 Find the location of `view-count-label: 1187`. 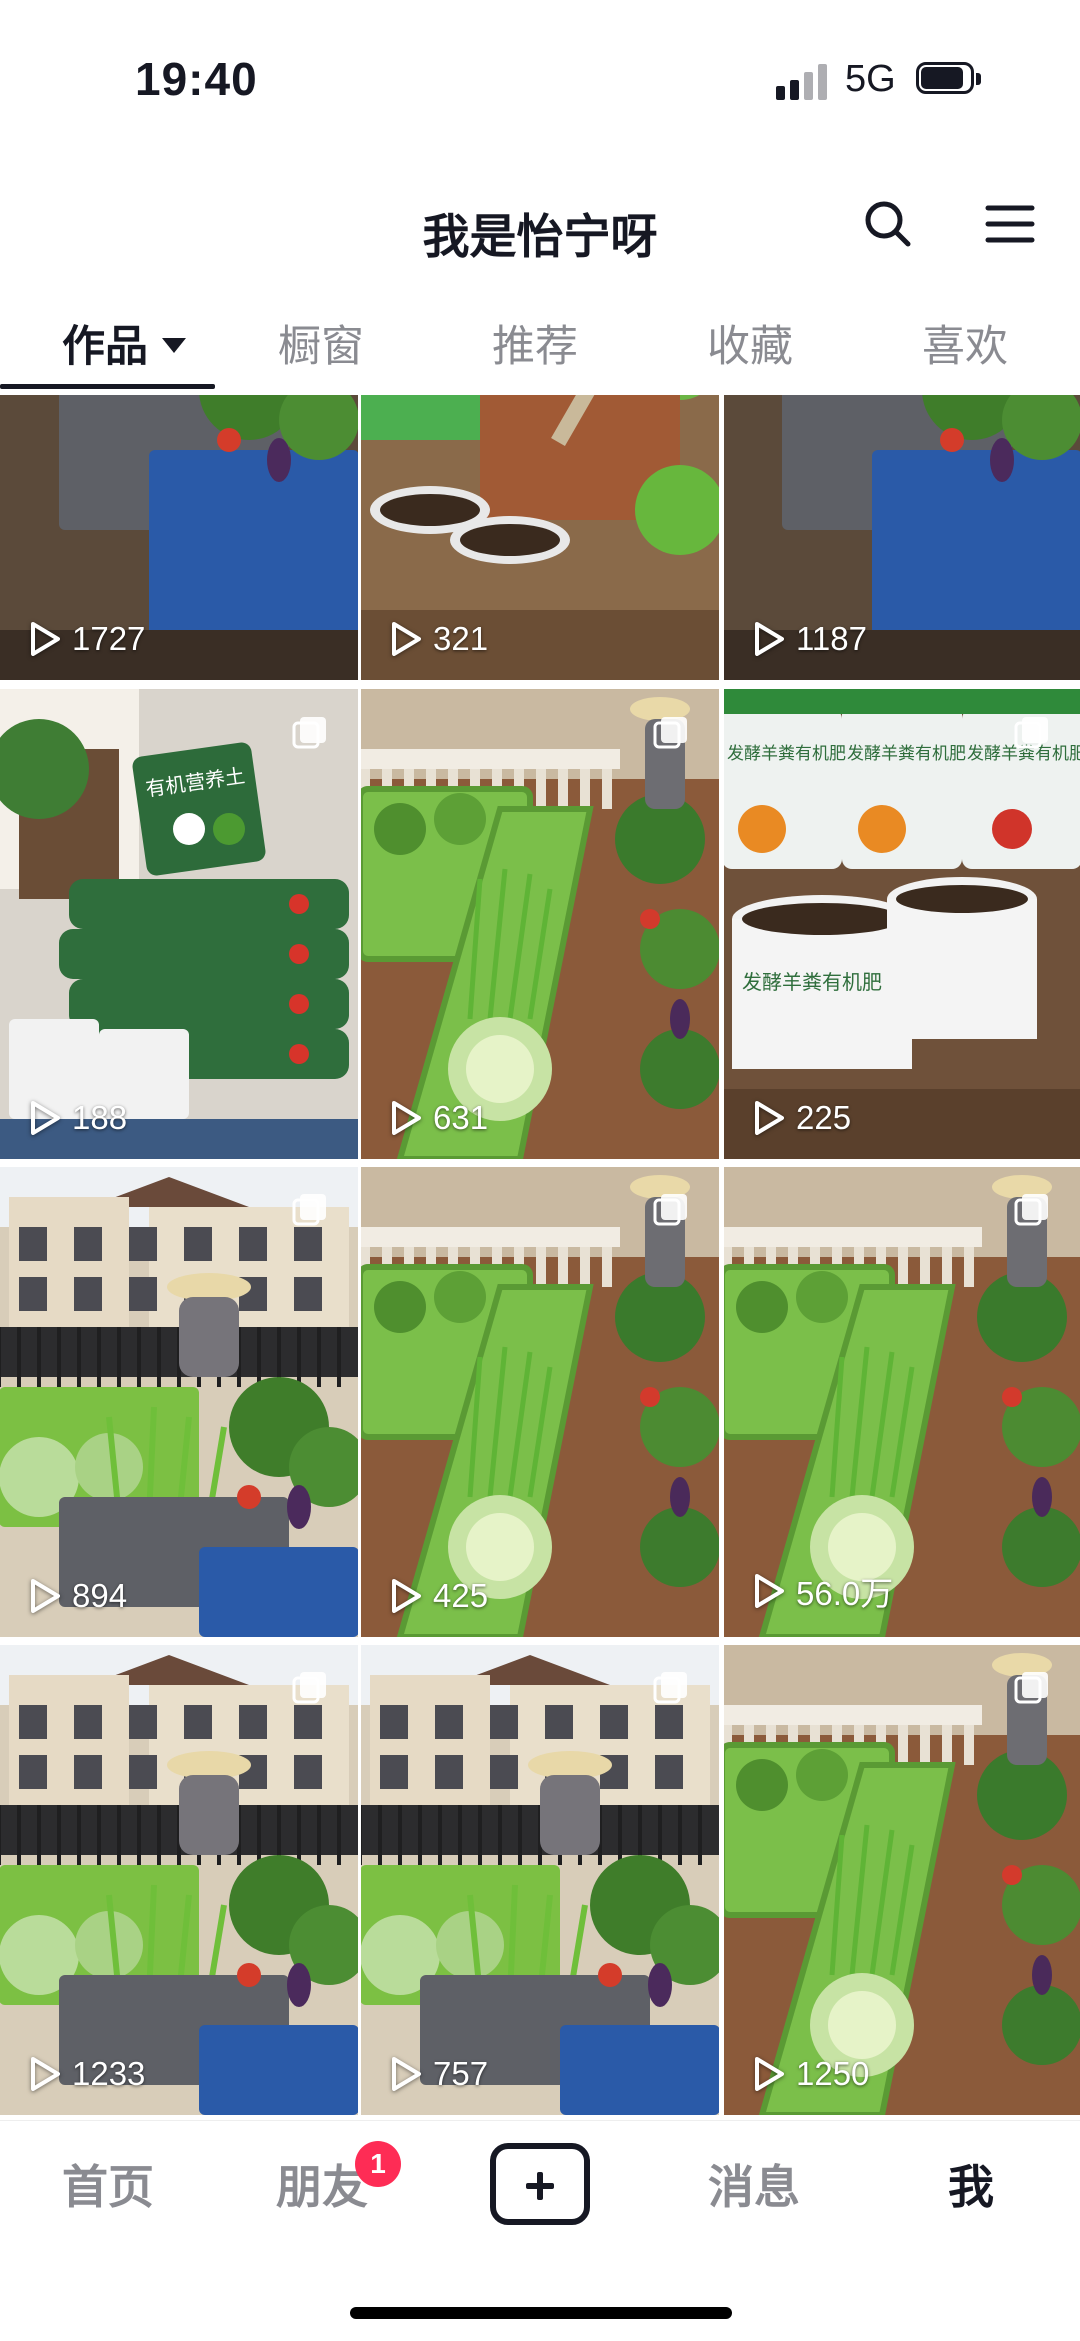

view-count-label: 1187 is located at coordinates (831, 638).